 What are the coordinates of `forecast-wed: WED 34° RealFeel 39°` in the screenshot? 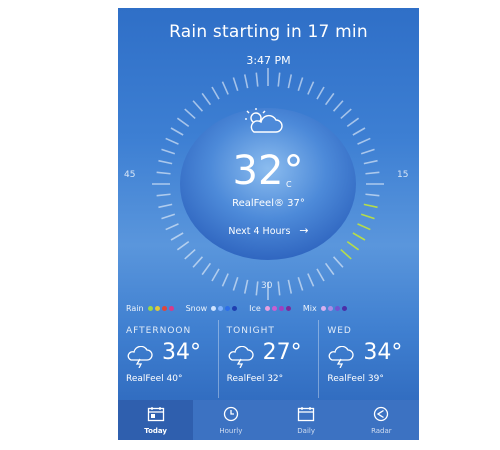 It's located at (369, 359).